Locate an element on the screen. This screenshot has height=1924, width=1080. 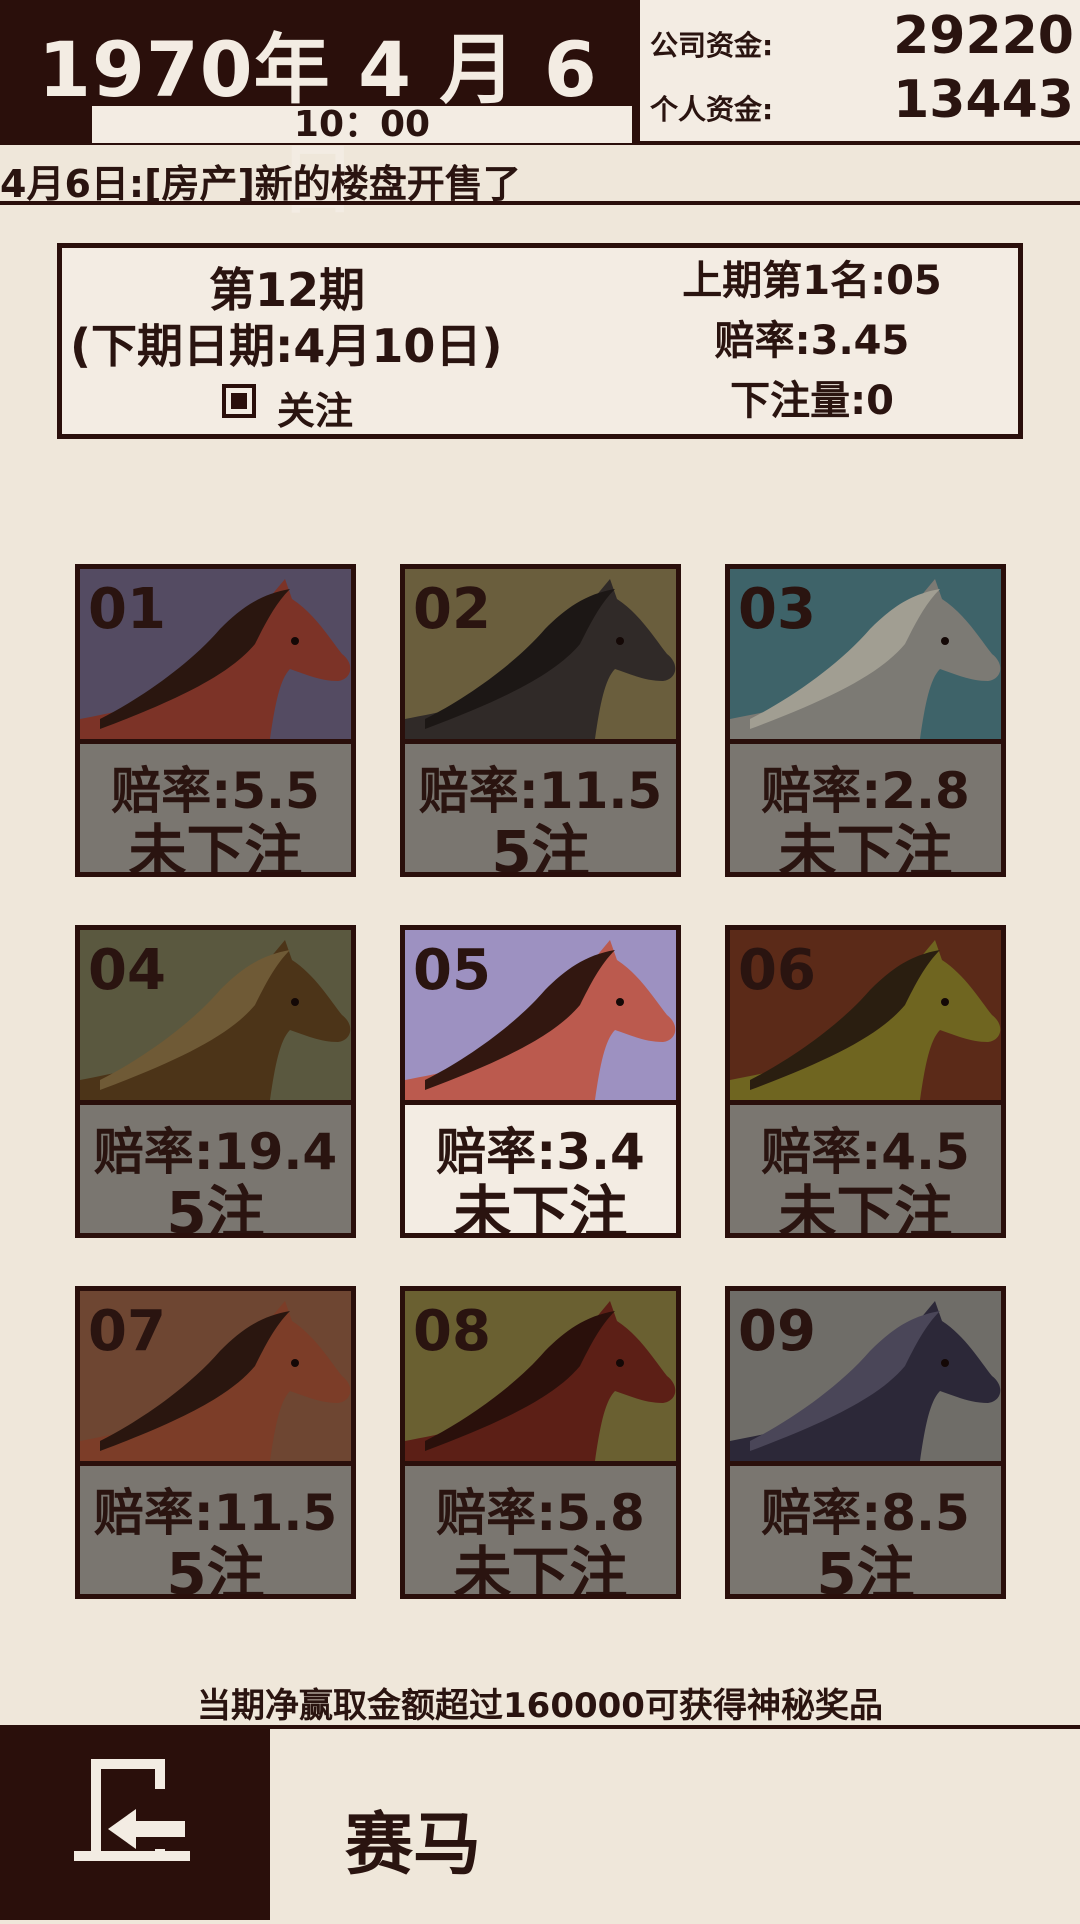
prize-notice: 当期净赢取金额超过160000可获得神秘奖品 is located at coordinates (540, 1706).